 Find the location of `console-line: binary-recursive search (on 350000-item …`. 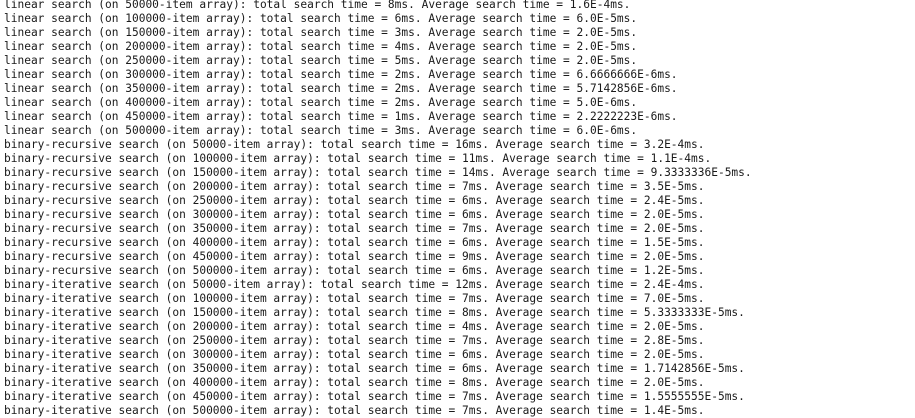

console-line: binary-recursive search (on 350000-item … is located at coordinates (354, 228).